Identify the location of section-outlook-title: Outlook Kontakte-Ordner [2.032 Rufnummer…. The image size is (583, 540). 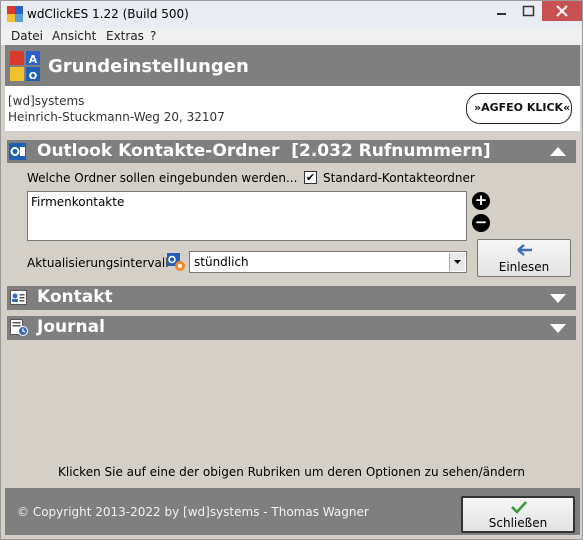
(264, 151).